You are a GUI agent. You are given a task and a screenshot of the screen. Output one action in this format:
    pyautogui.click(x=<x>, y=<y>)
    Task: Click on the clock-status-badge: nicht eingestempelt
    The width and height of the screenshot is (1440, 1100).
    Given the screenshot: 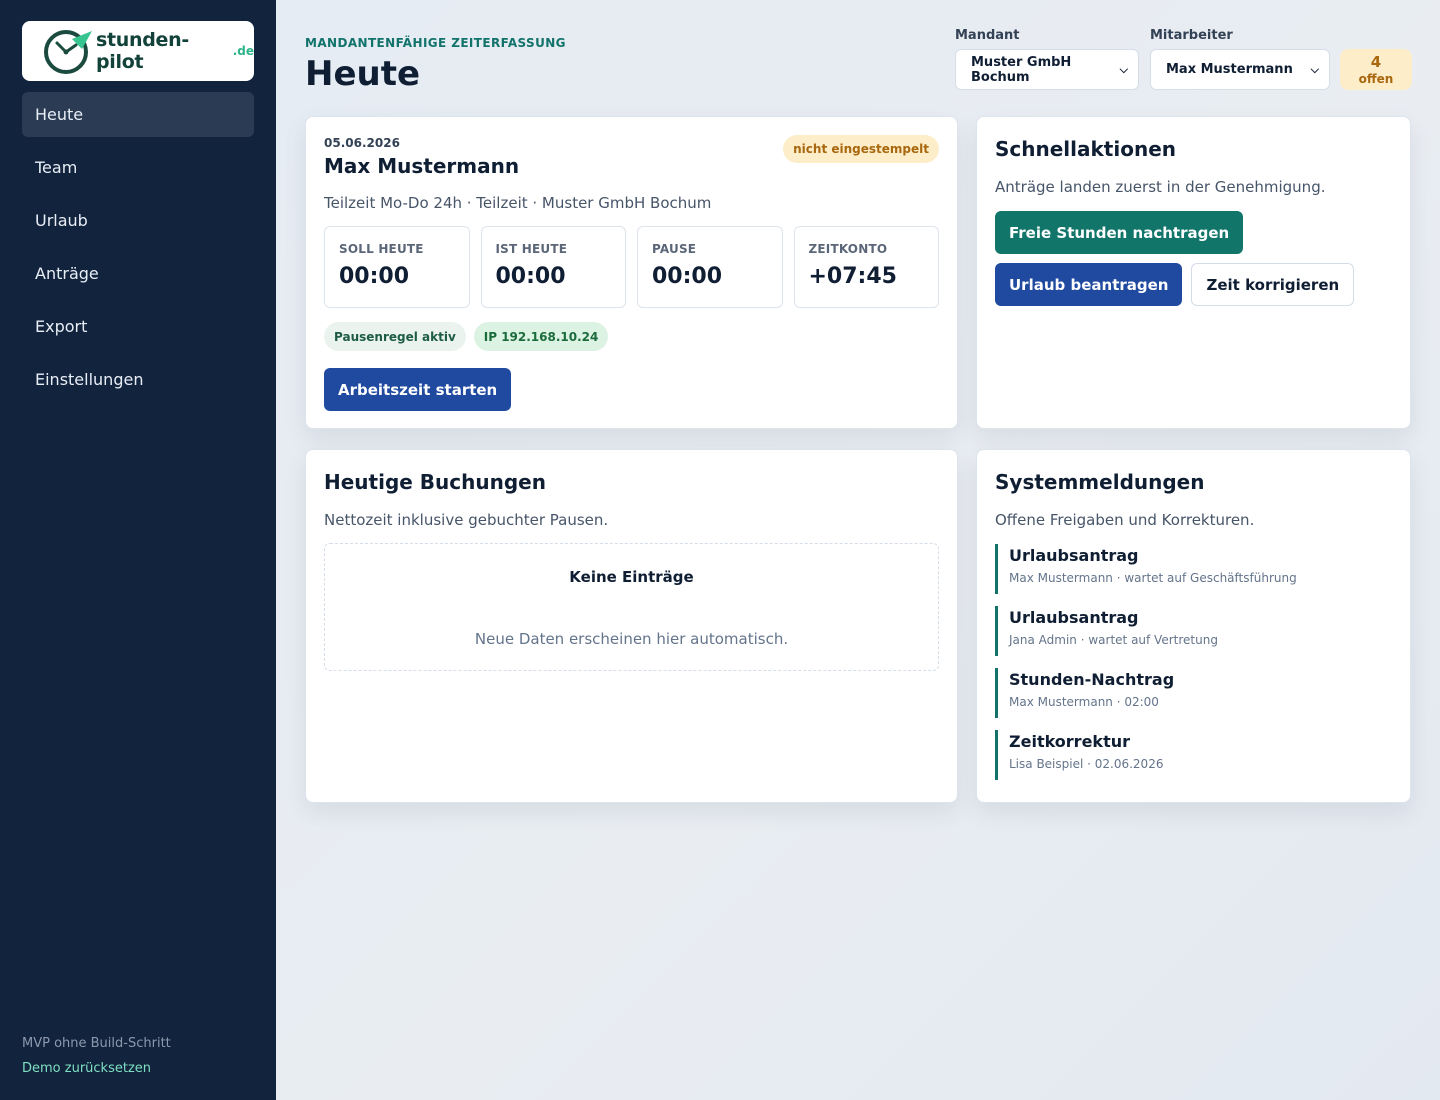 What is the action you would take?
    pyautogui.click(x=861, y=149)
    